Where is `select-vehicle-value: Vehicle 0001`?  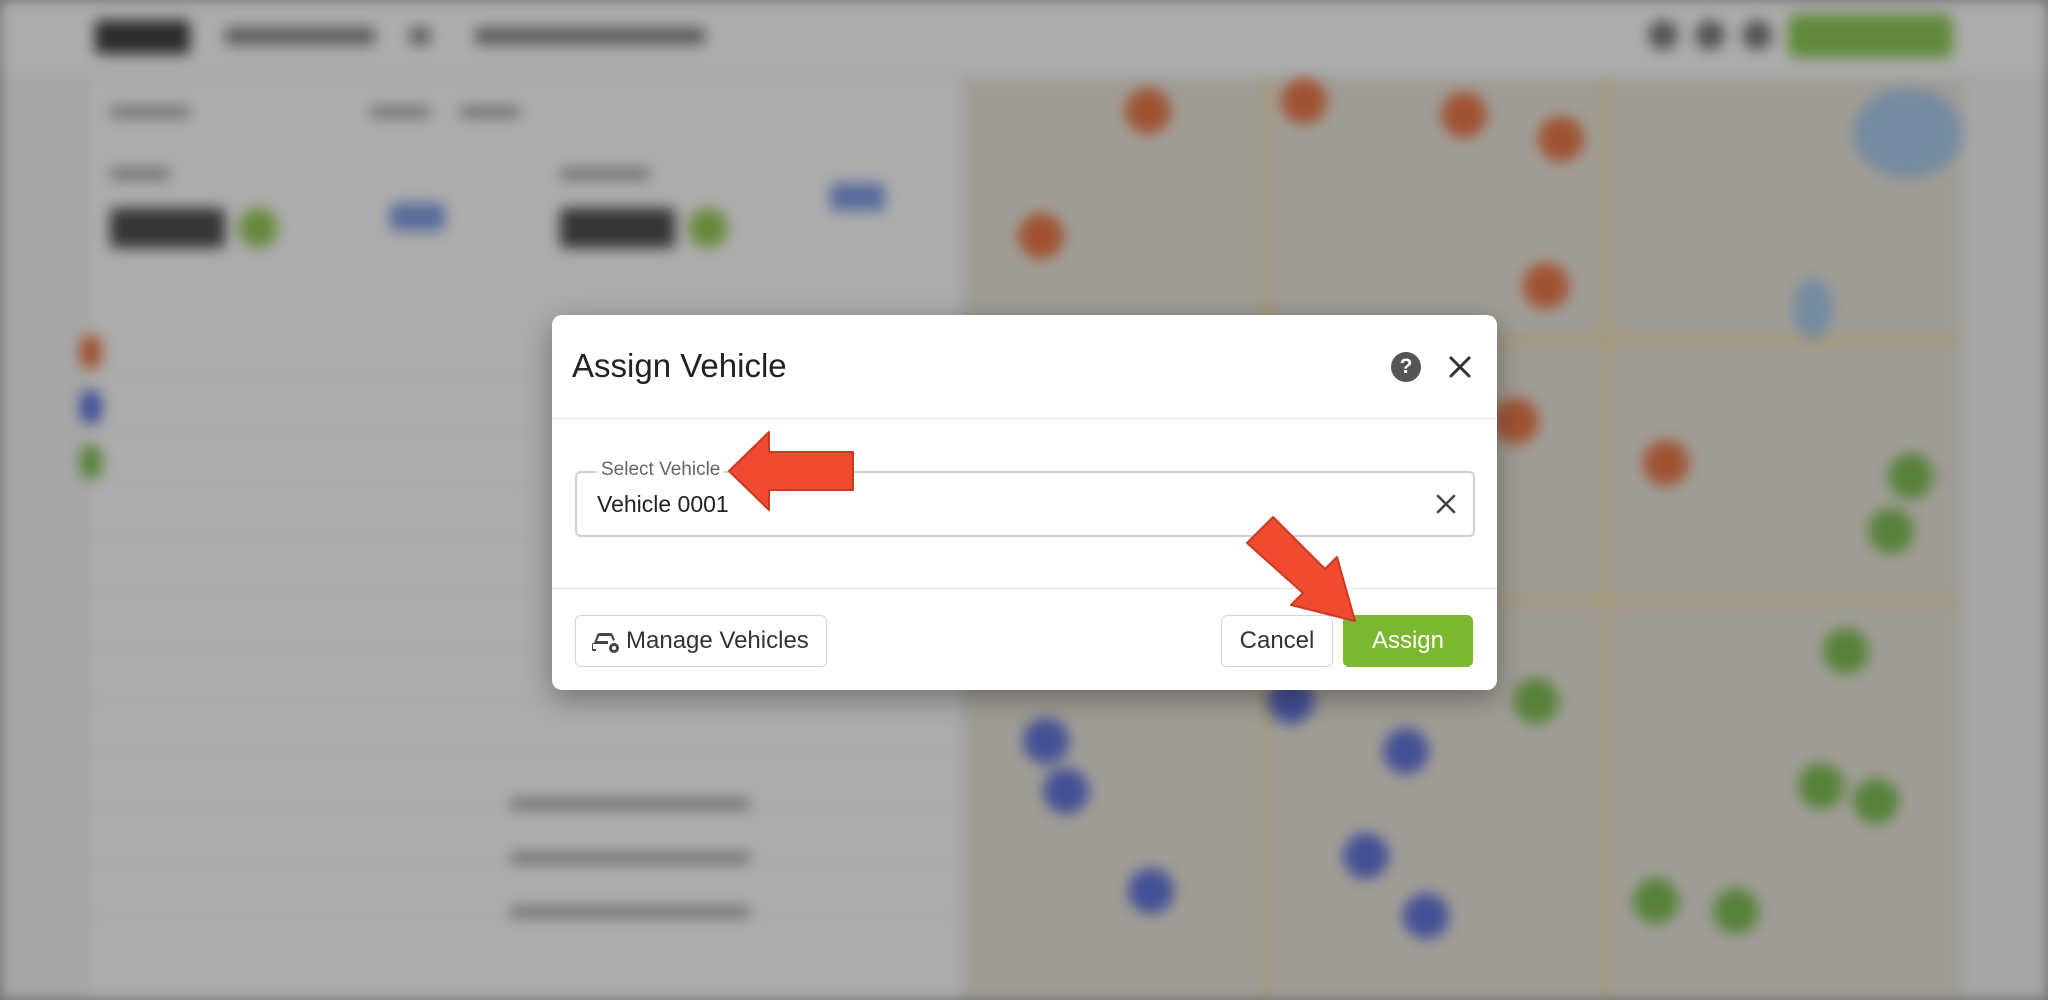 select-vehicle-value: Vehicle 0001 is located at coordinates (663, 504).